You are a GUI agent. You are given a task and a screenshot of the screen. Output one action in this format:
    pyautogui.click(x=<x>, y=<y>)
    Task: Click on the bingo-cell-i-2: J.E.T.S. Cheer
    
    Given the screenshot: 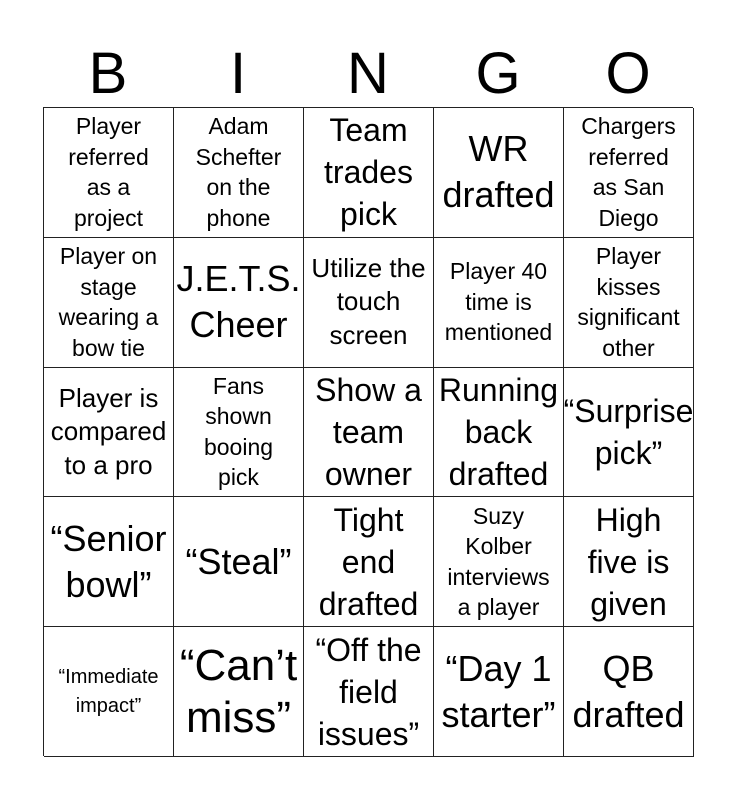 What is the action you would take?
    pyautogui.click(x=239, y=302)
    